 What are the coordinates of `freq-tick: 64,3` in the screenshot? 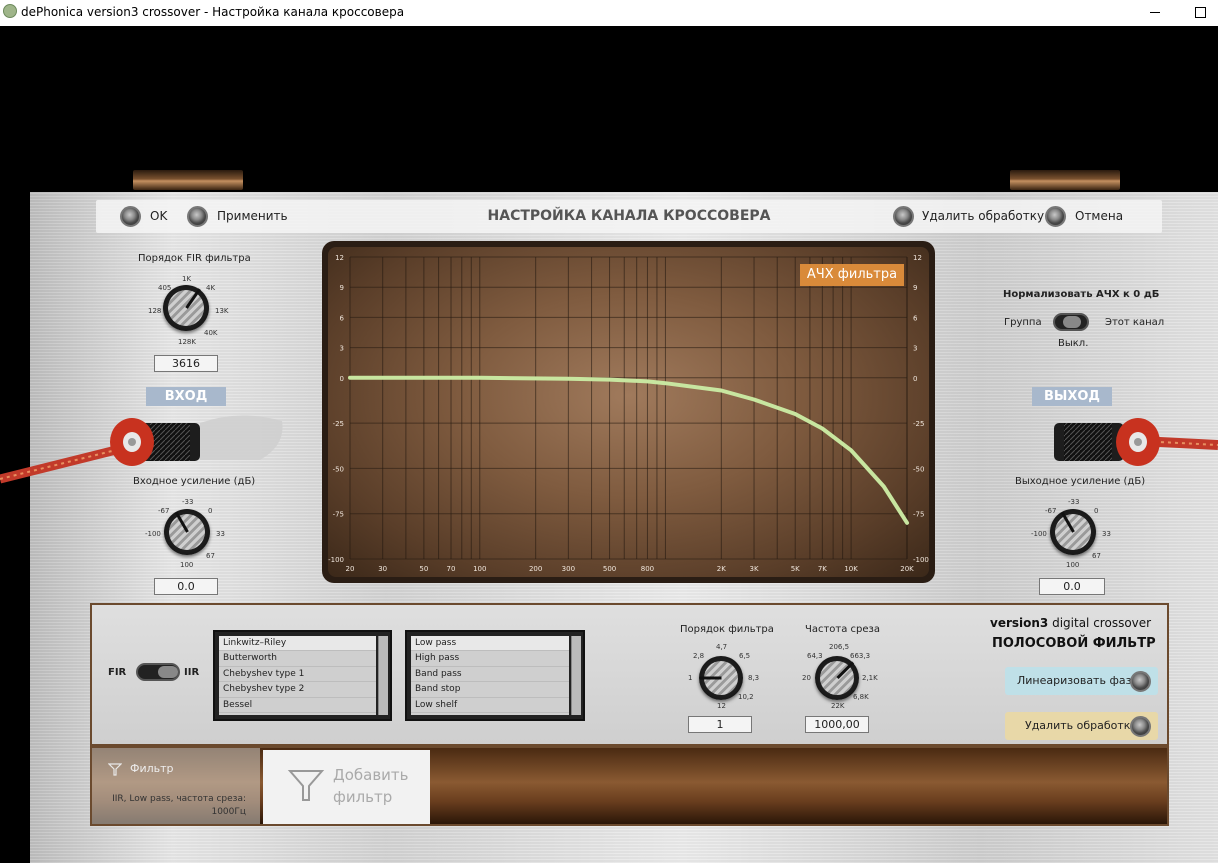 It's located at (815, 656).